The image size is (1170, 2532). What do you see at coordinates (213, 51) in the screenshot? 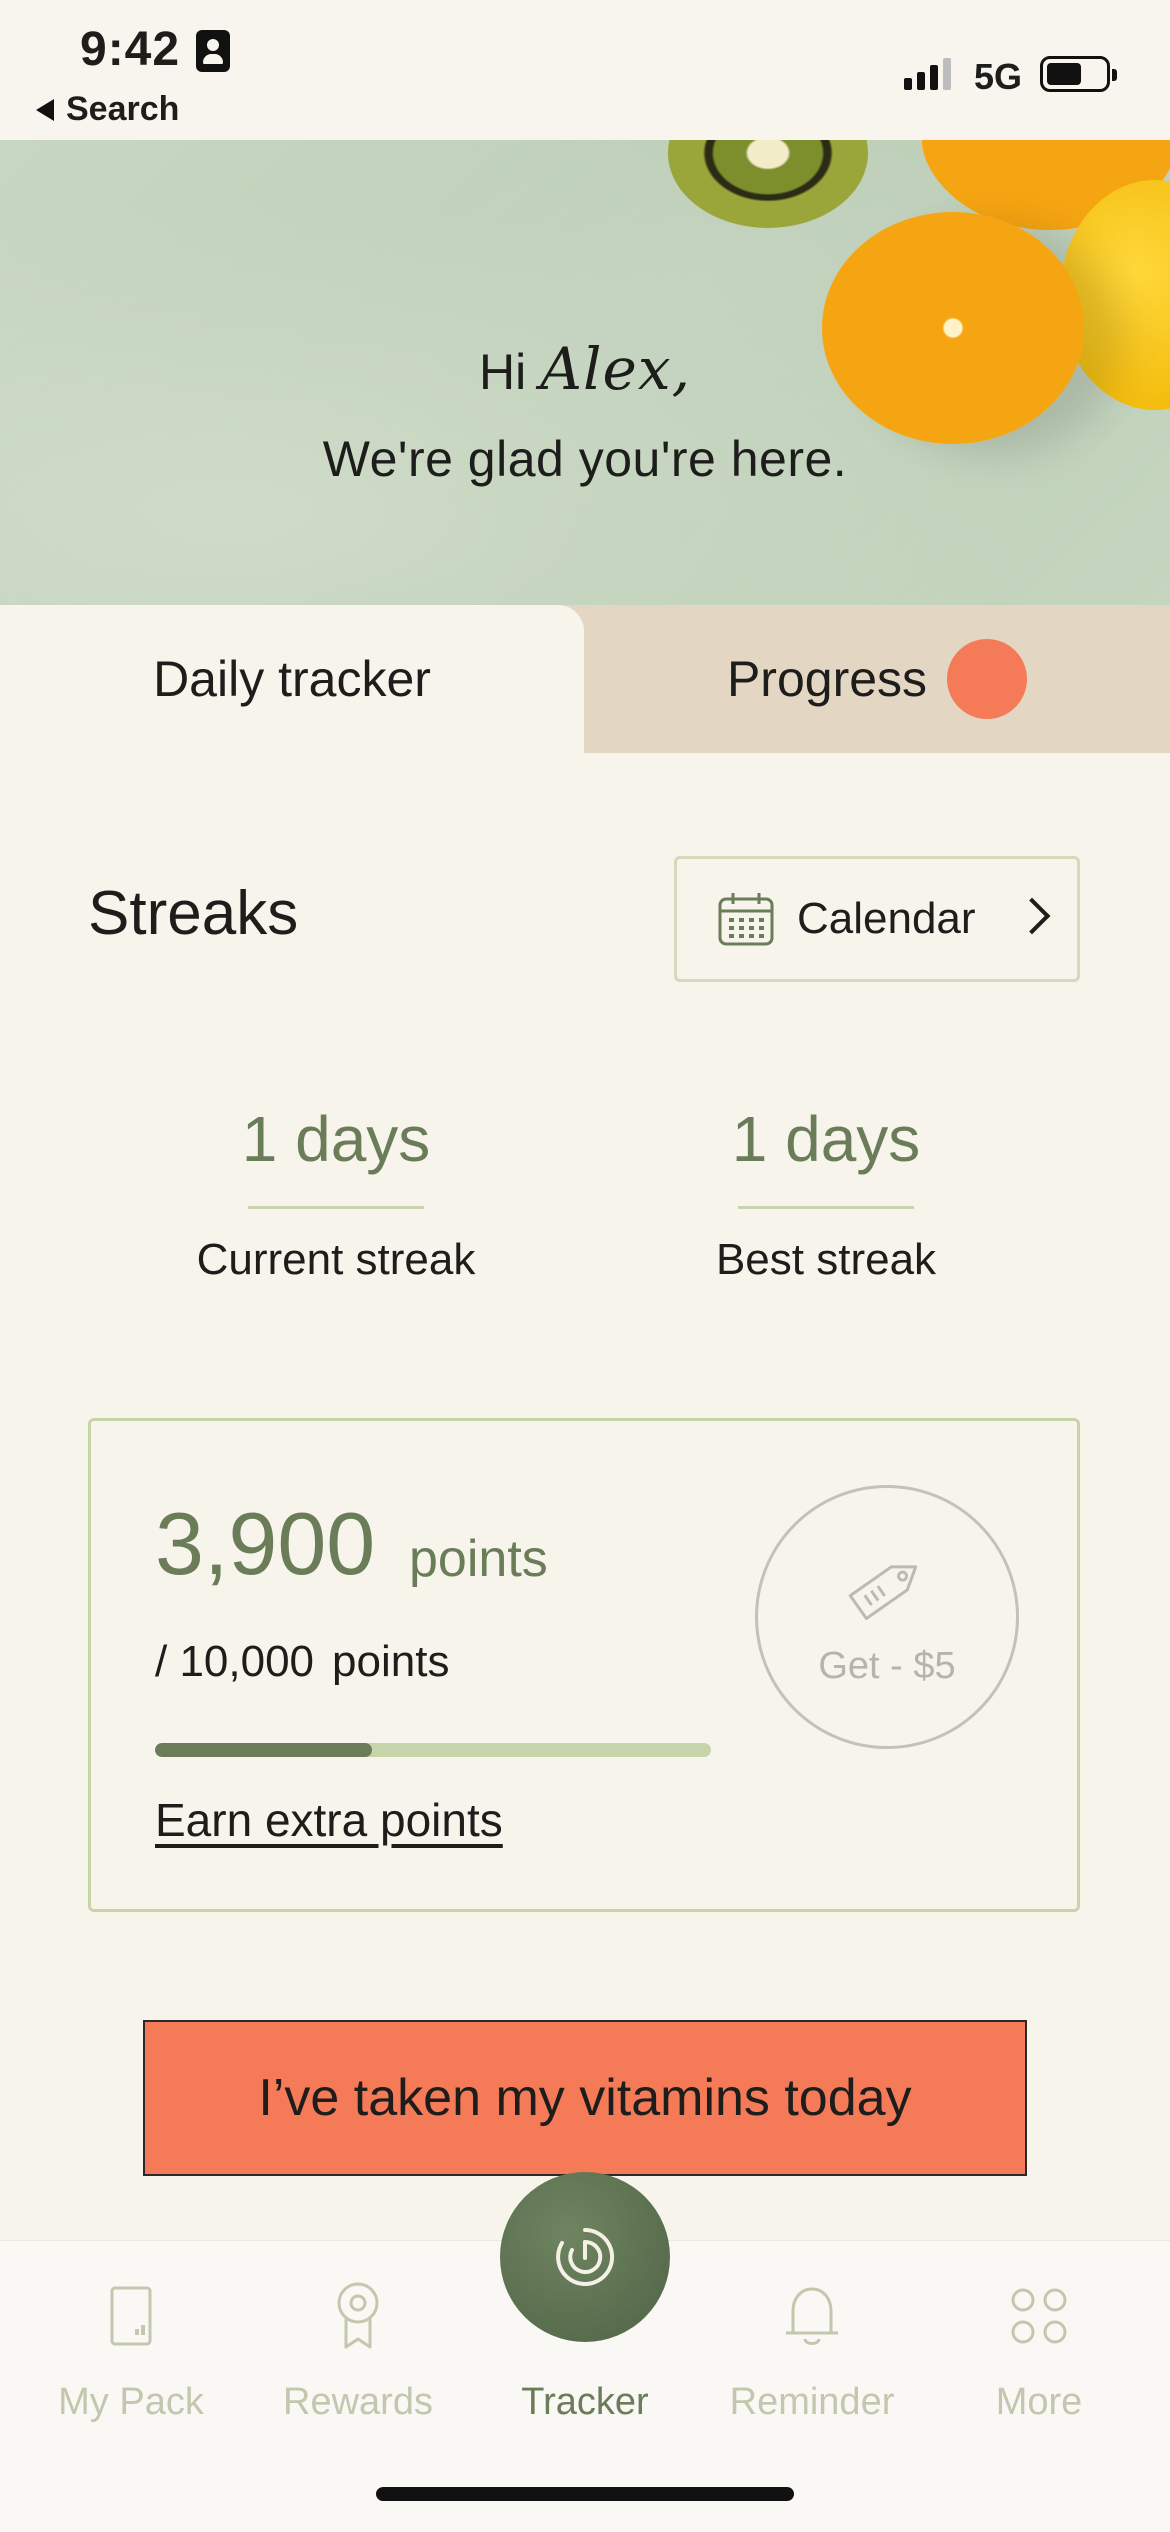
I see `contact-card-icon` at bounding box center [213, 51].